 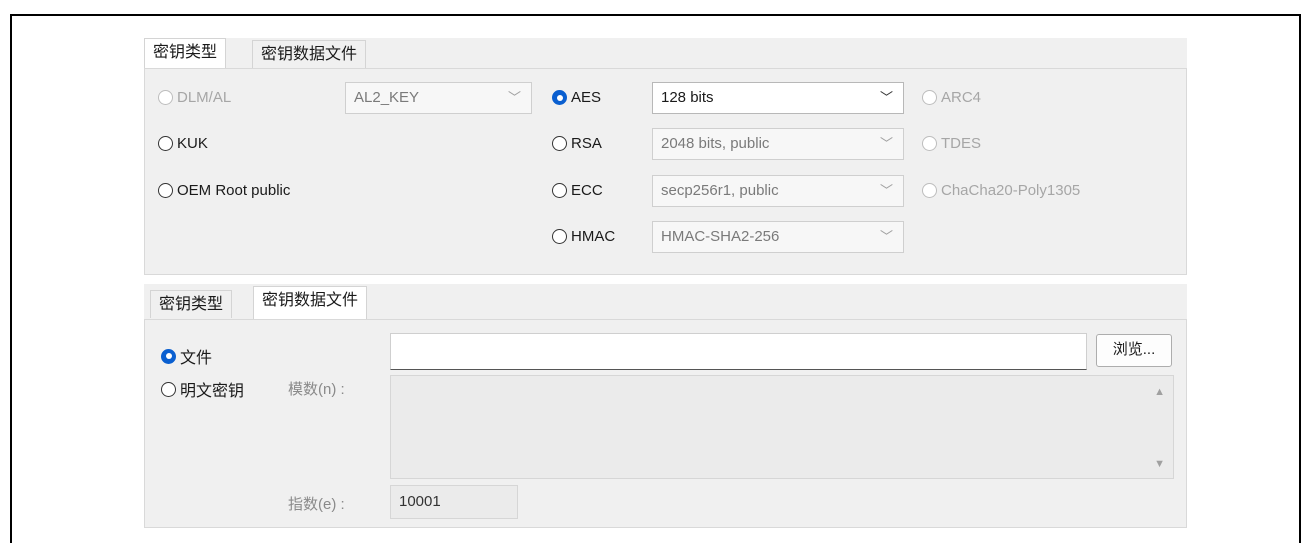 What do you see at coordinates (1011, 190) in the screenshot?
I see `radio-chacha-label: ChaCha20-Poly1305` at bounding box center [1011, 190].